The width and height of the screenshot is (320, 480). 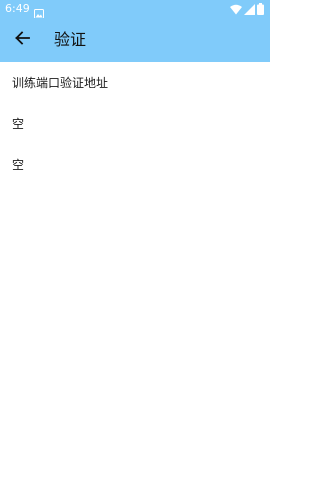 I want to click on list-item-empty-1: 空, so click(x=135, y=123).